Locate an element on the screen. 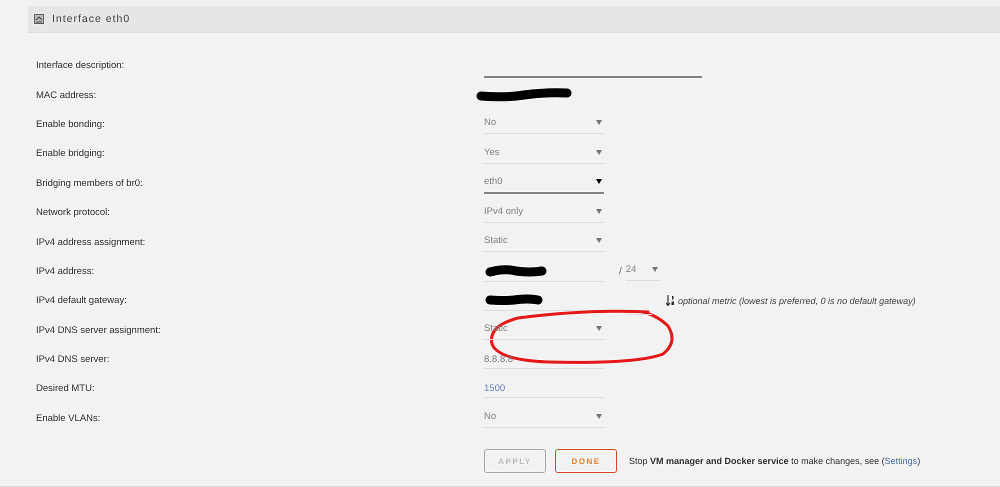  field-label: Desired MTU: is located at coordinates (65, 388).